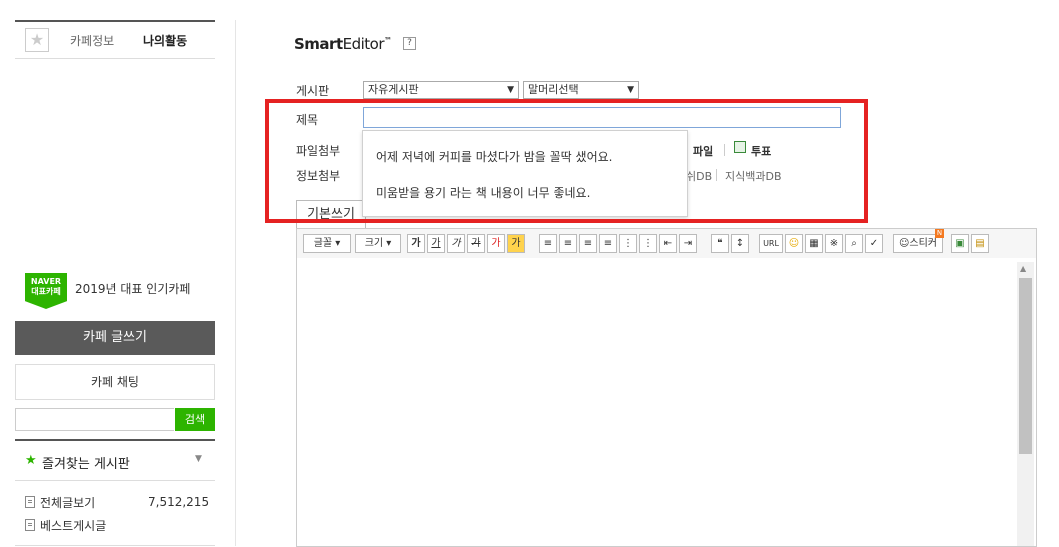 The width and height of the screenshot is (1059, 547). Describe the element at coordinates (133, 289) in the screenshot. I see `naver-badge-label: 2019년 대표 인기카페` at that location.